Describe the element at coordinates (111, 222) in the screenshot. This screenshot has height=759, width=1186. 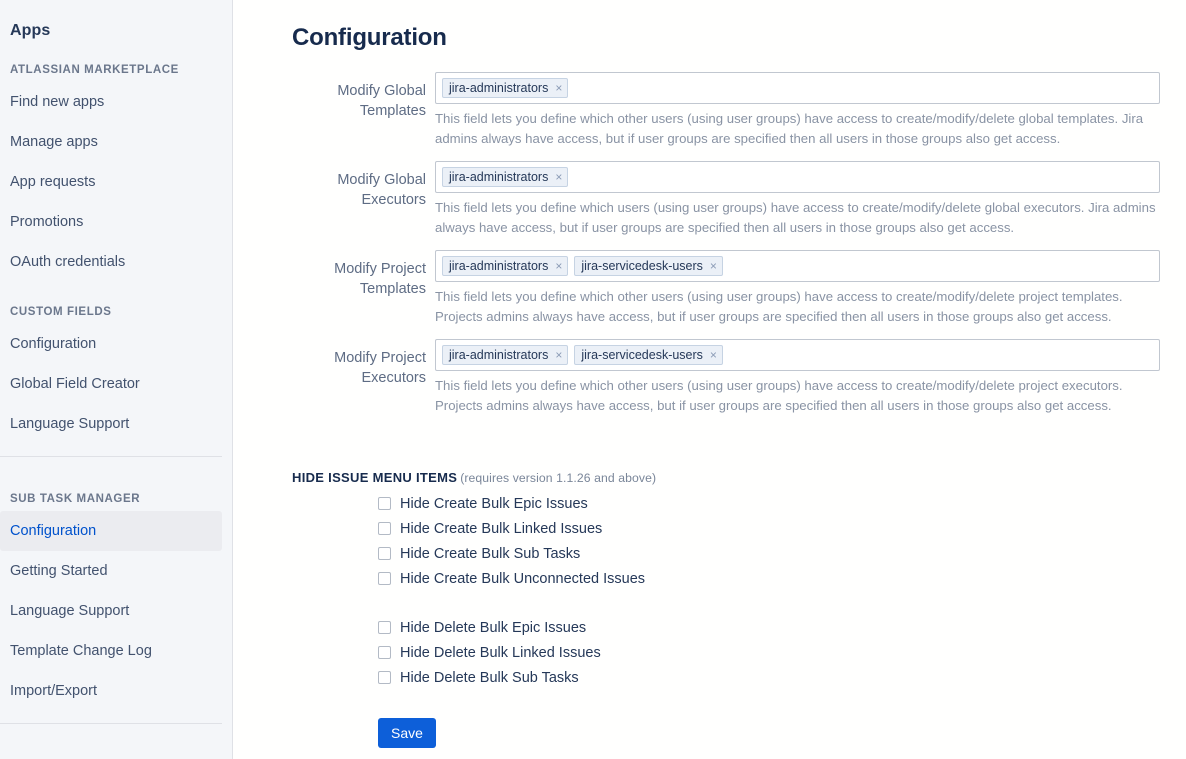
I see `sidebar-item-promotions: Promotions` at that location.